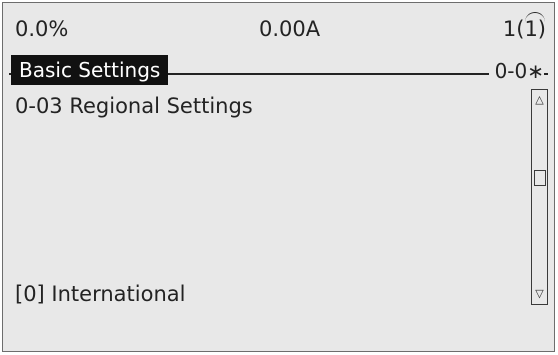  Describe the element at coordinates (516, 71) in the screenshot. I see `menu-index: 0-0∗` at that location.